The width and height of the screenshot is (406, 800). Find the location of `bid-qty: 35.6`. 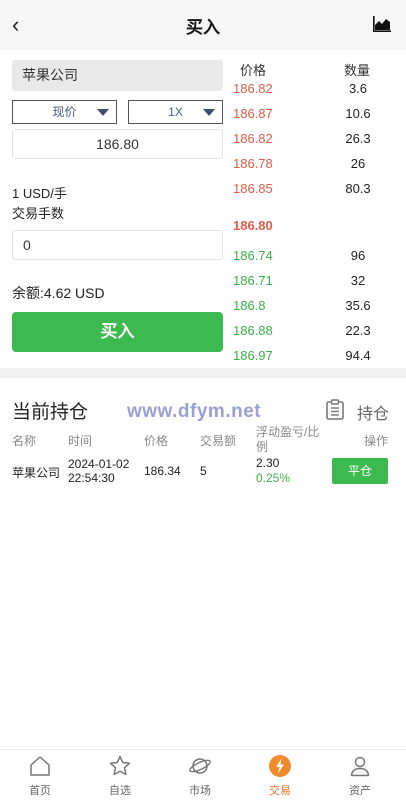

bid-qty: 35.6 is located at coordinates (358, 305).